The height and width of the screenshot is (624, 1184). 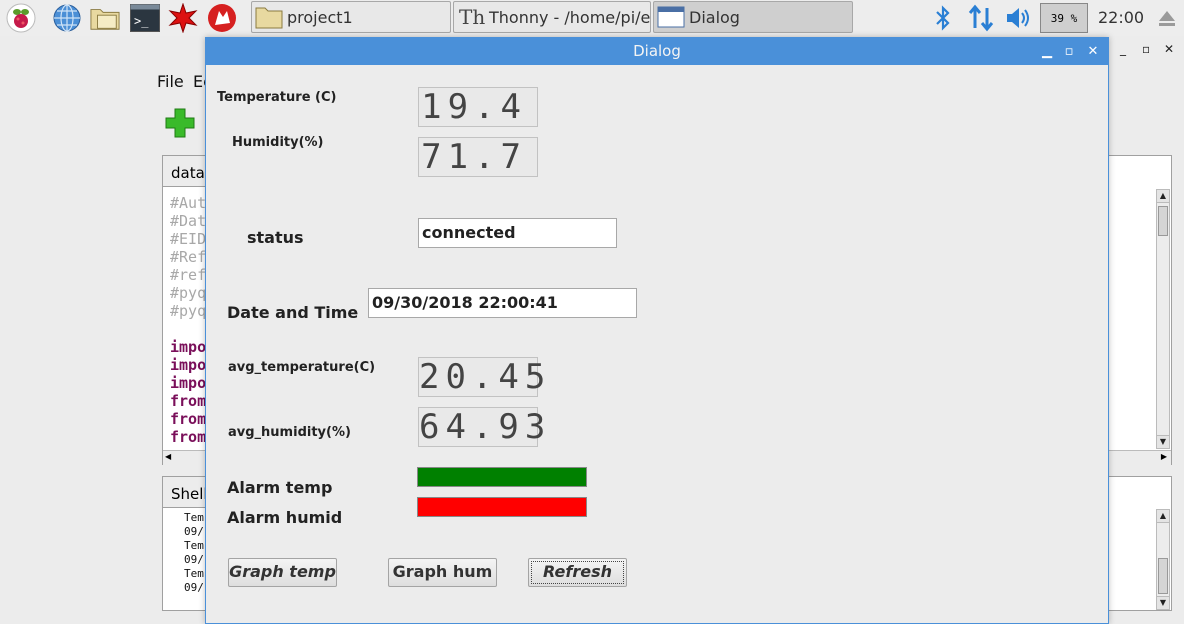 I want to click on refresh-button: Refresh, so click(x=577, y=572).